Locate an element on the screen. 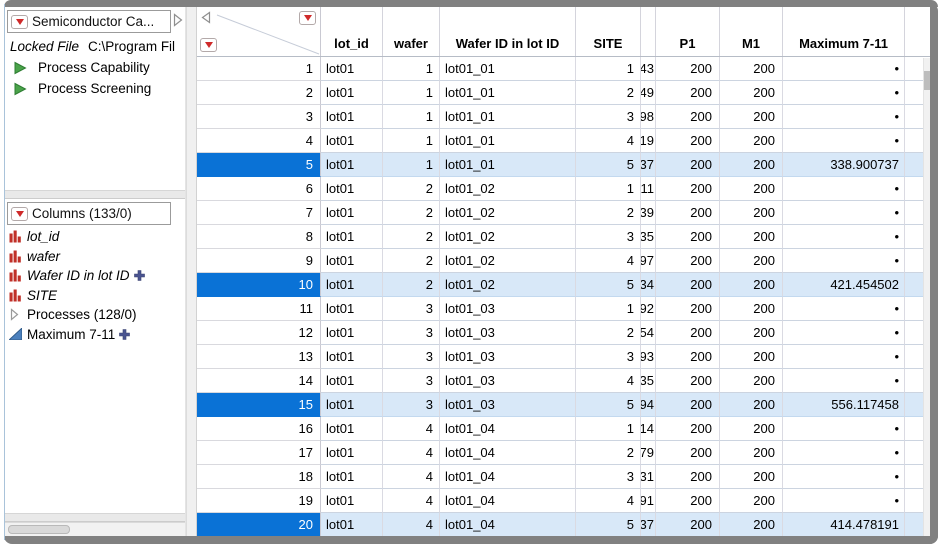 Image resolution: width=938 pixels, height=544 pixels. row-number-cell: 5 is located at coordinates (259, 165).